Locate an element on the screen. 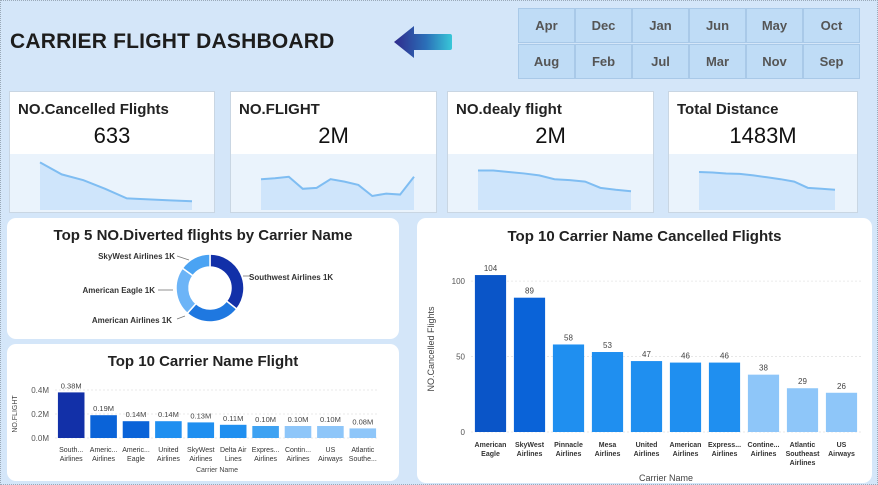 The height and width of the screenshot is (485, 878). month-button: May is located at coordinates (774, 25).